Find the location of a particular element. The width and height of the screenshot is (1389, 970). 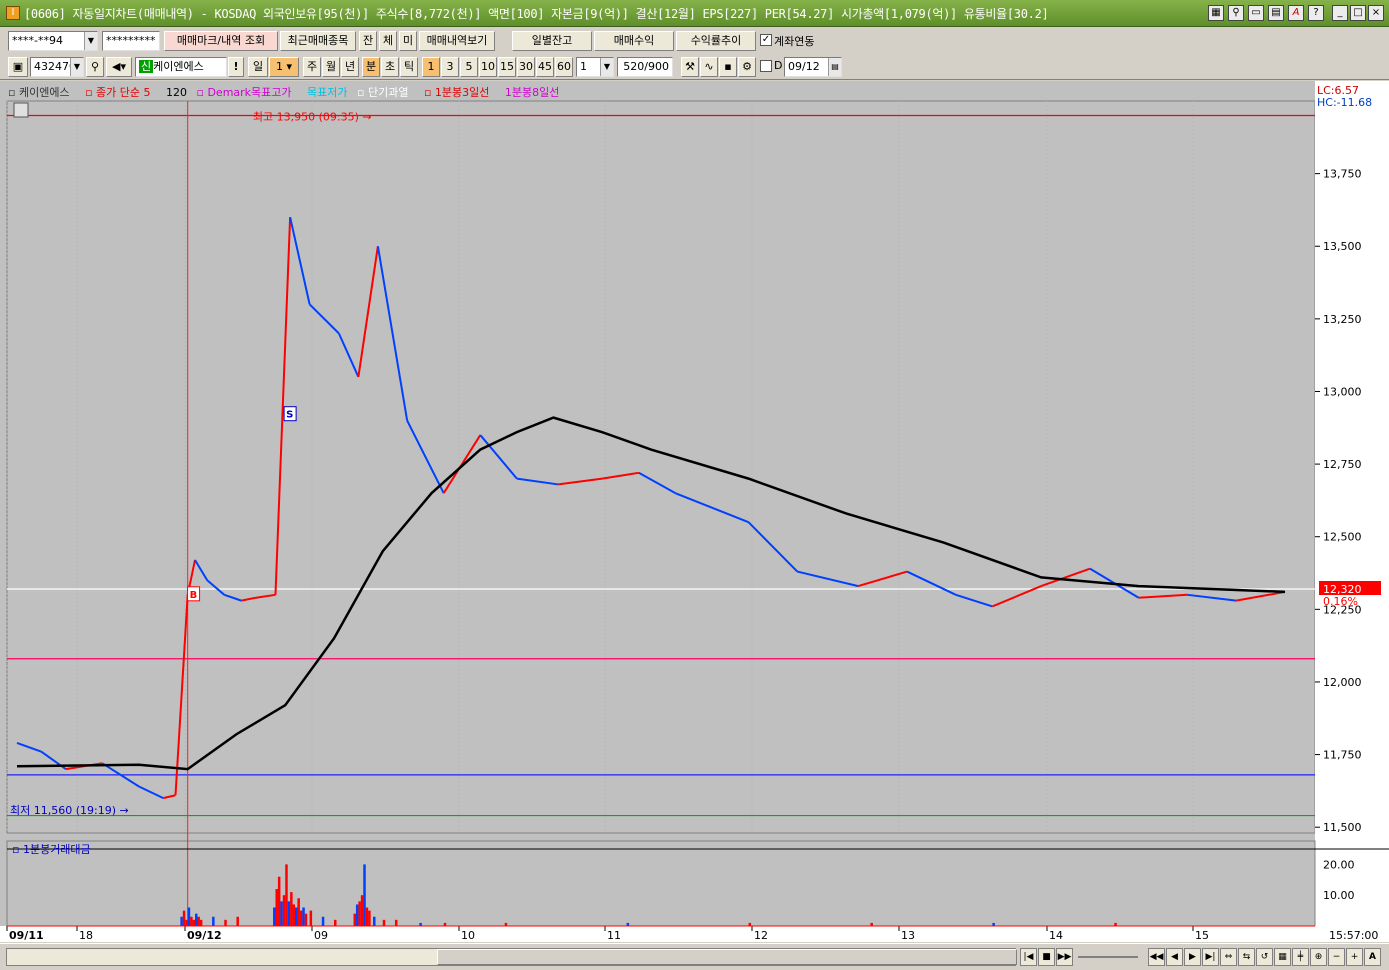

period-select: 1 ▾ is located at coordinates (284, 67).